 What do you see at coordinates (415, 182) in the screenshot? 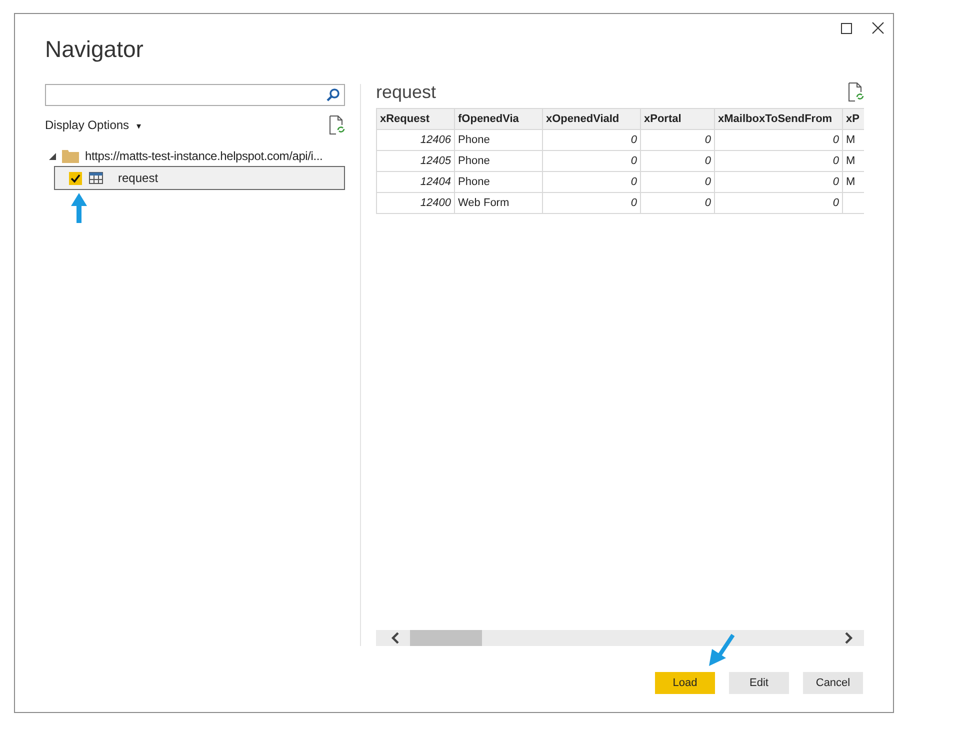
I see `table-cell: 12404` at bounding box center [415, 182].